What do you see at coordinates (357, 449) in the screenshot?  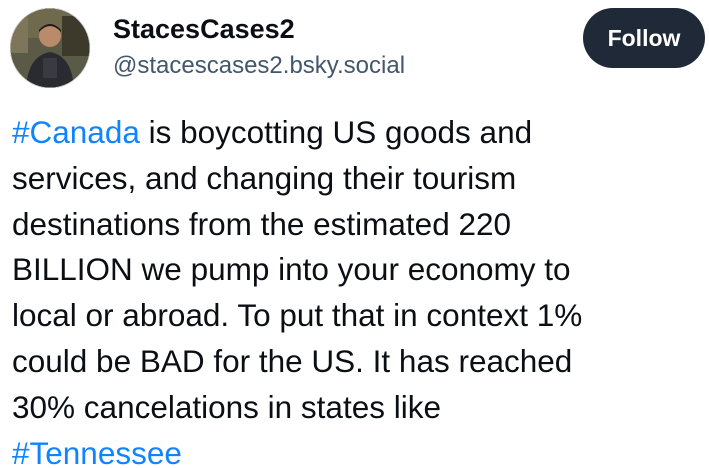 I see `post-line: #Tennessee` at bounding box center [357, 449].